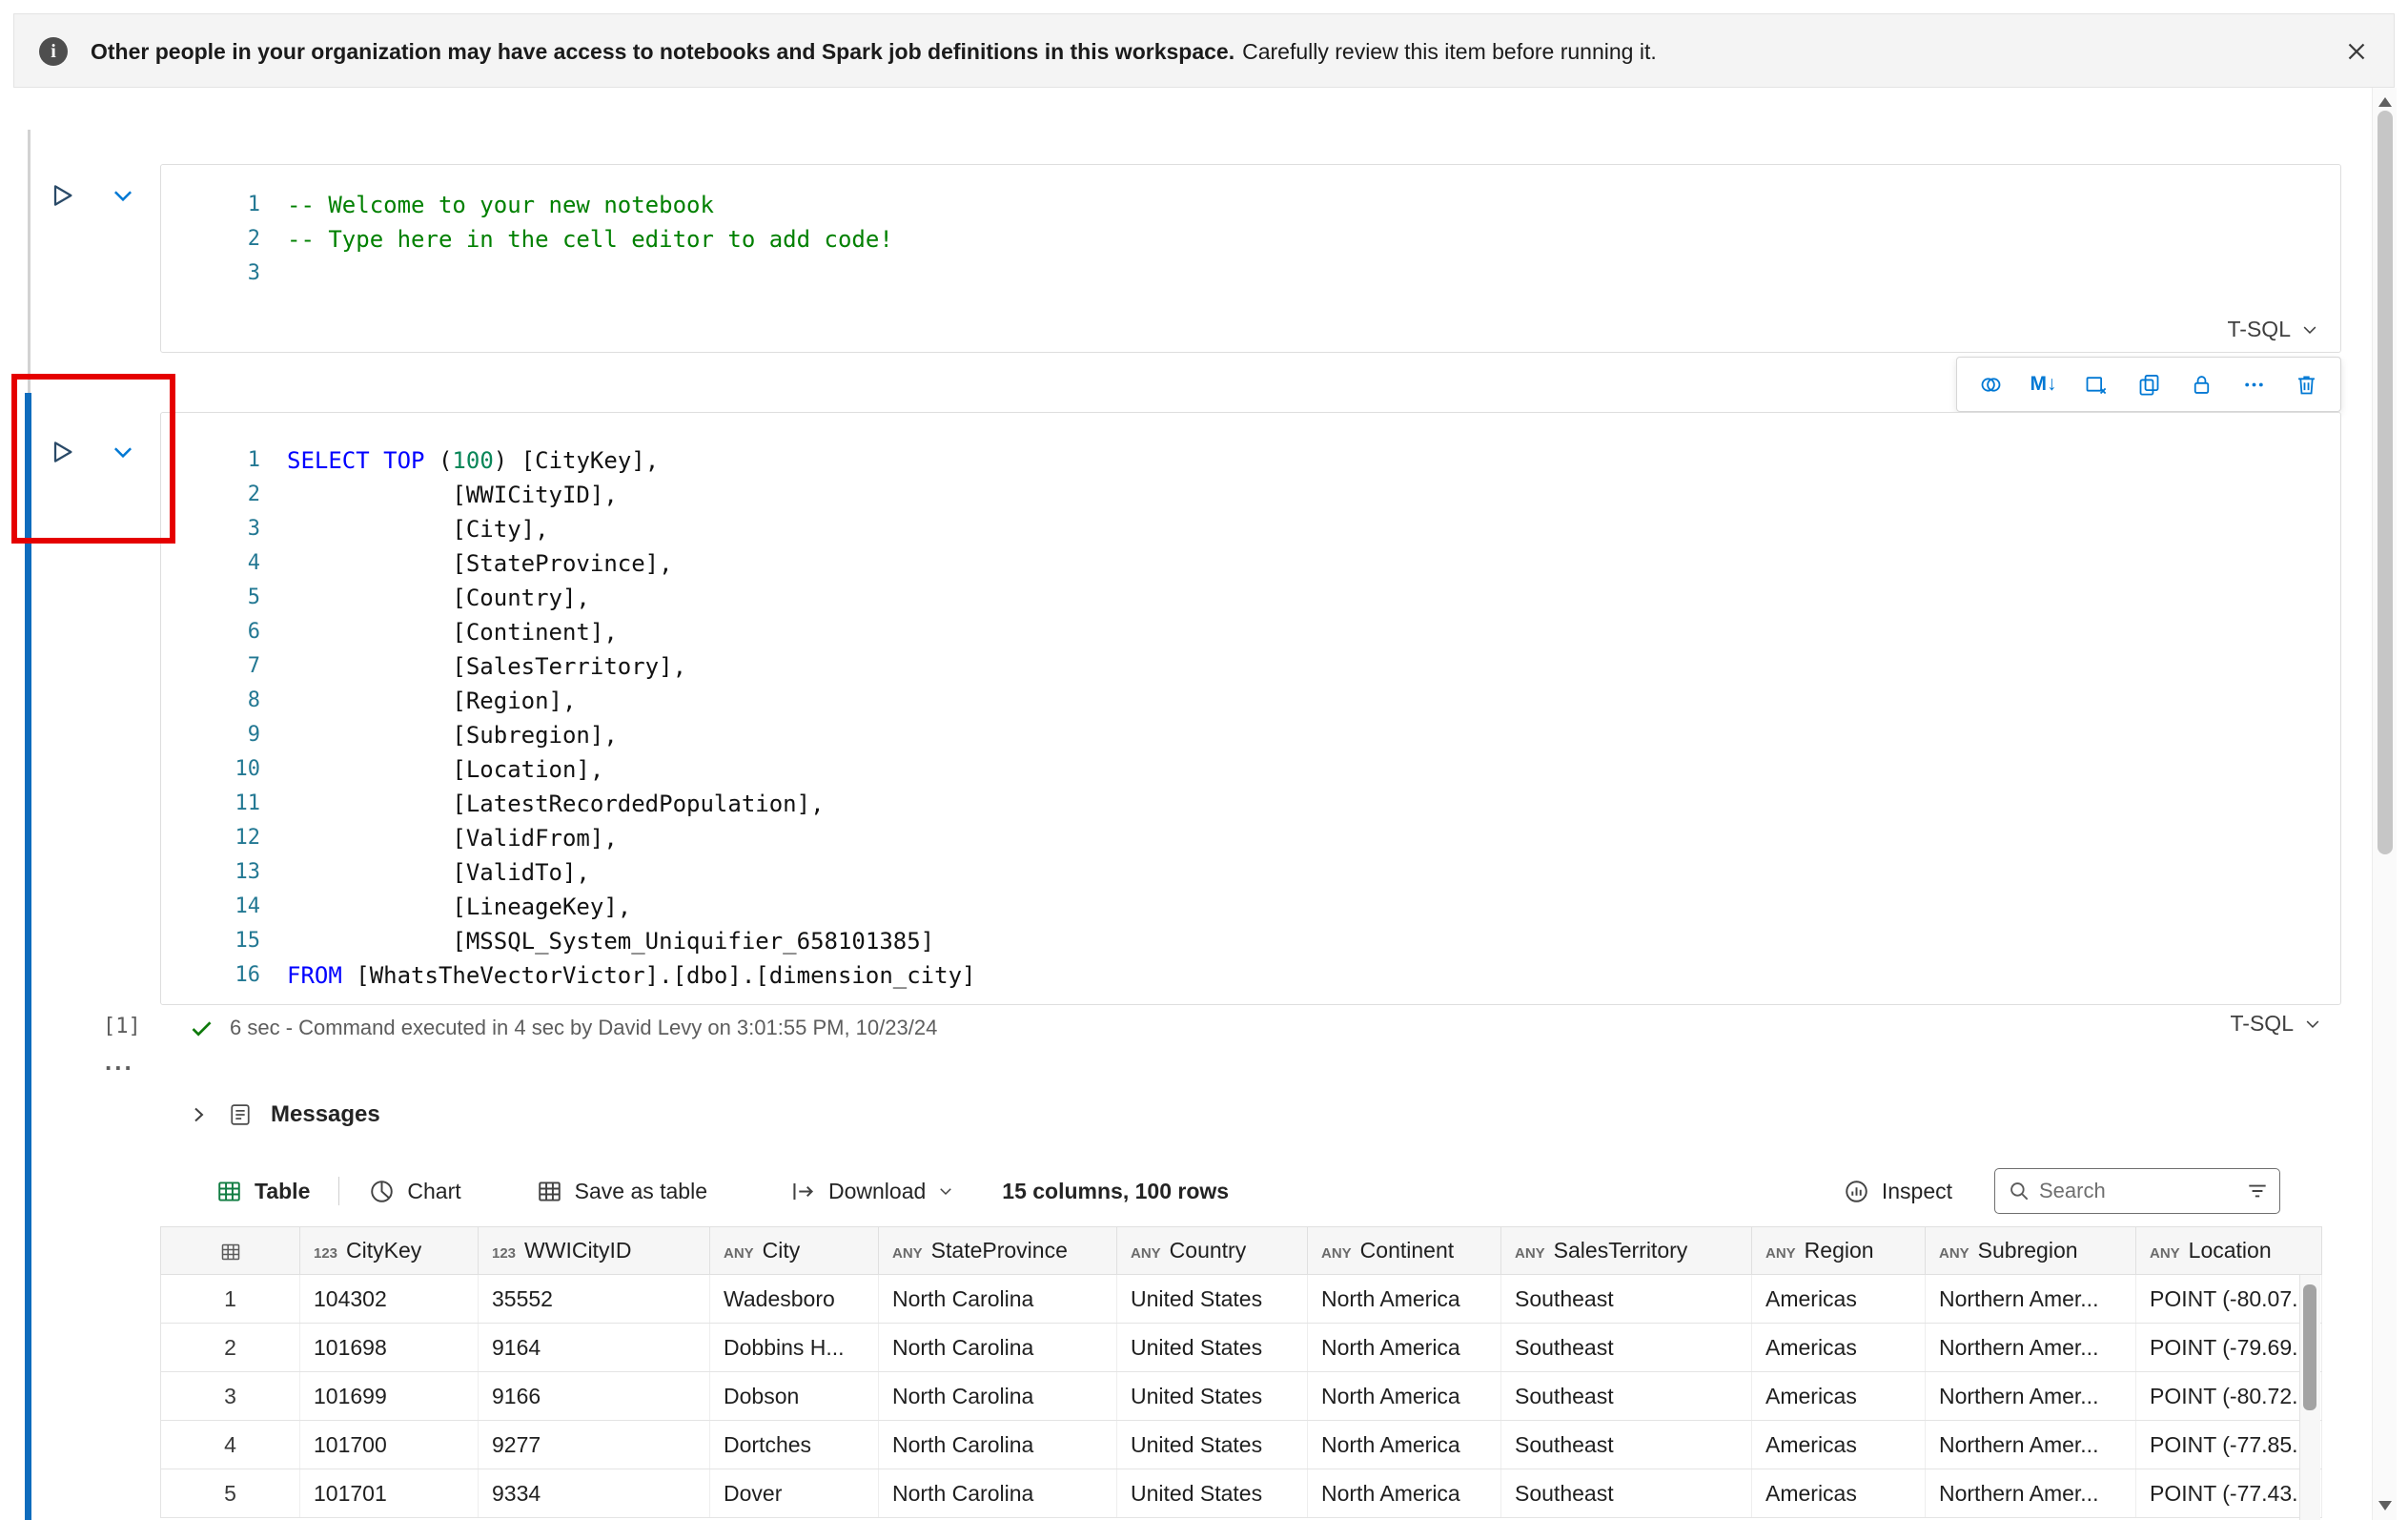  What do you see at coordinates (123, 196) in the screenshot?
I see `collapse-cell-1-chevron-icon` at bounding box center [123, 196].